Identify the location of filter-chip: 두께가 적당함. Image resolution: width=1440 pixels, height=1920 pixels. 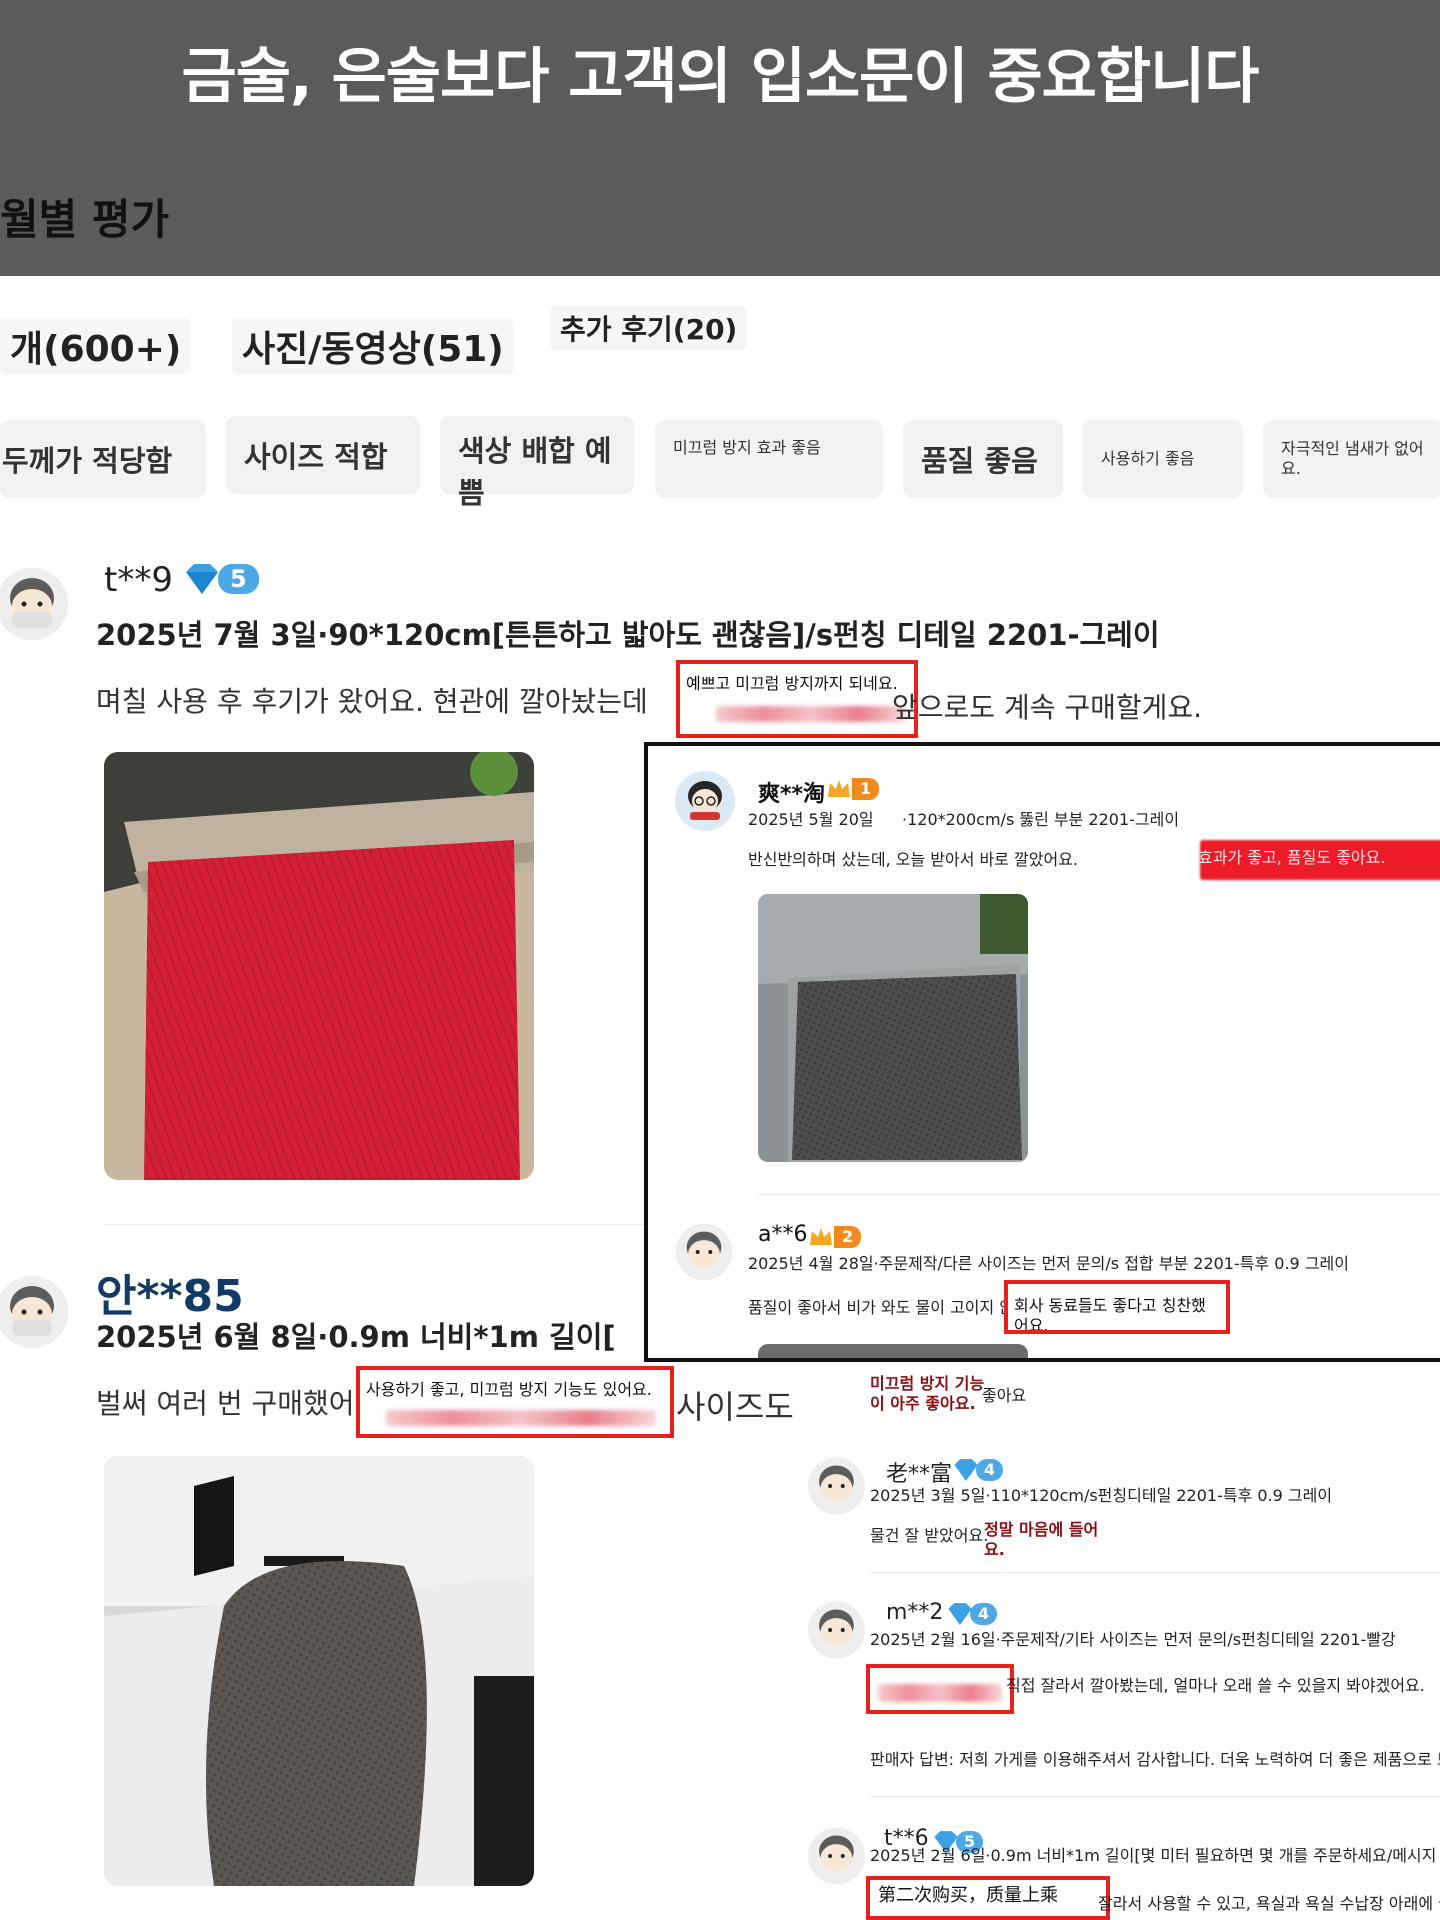
(103, 459).